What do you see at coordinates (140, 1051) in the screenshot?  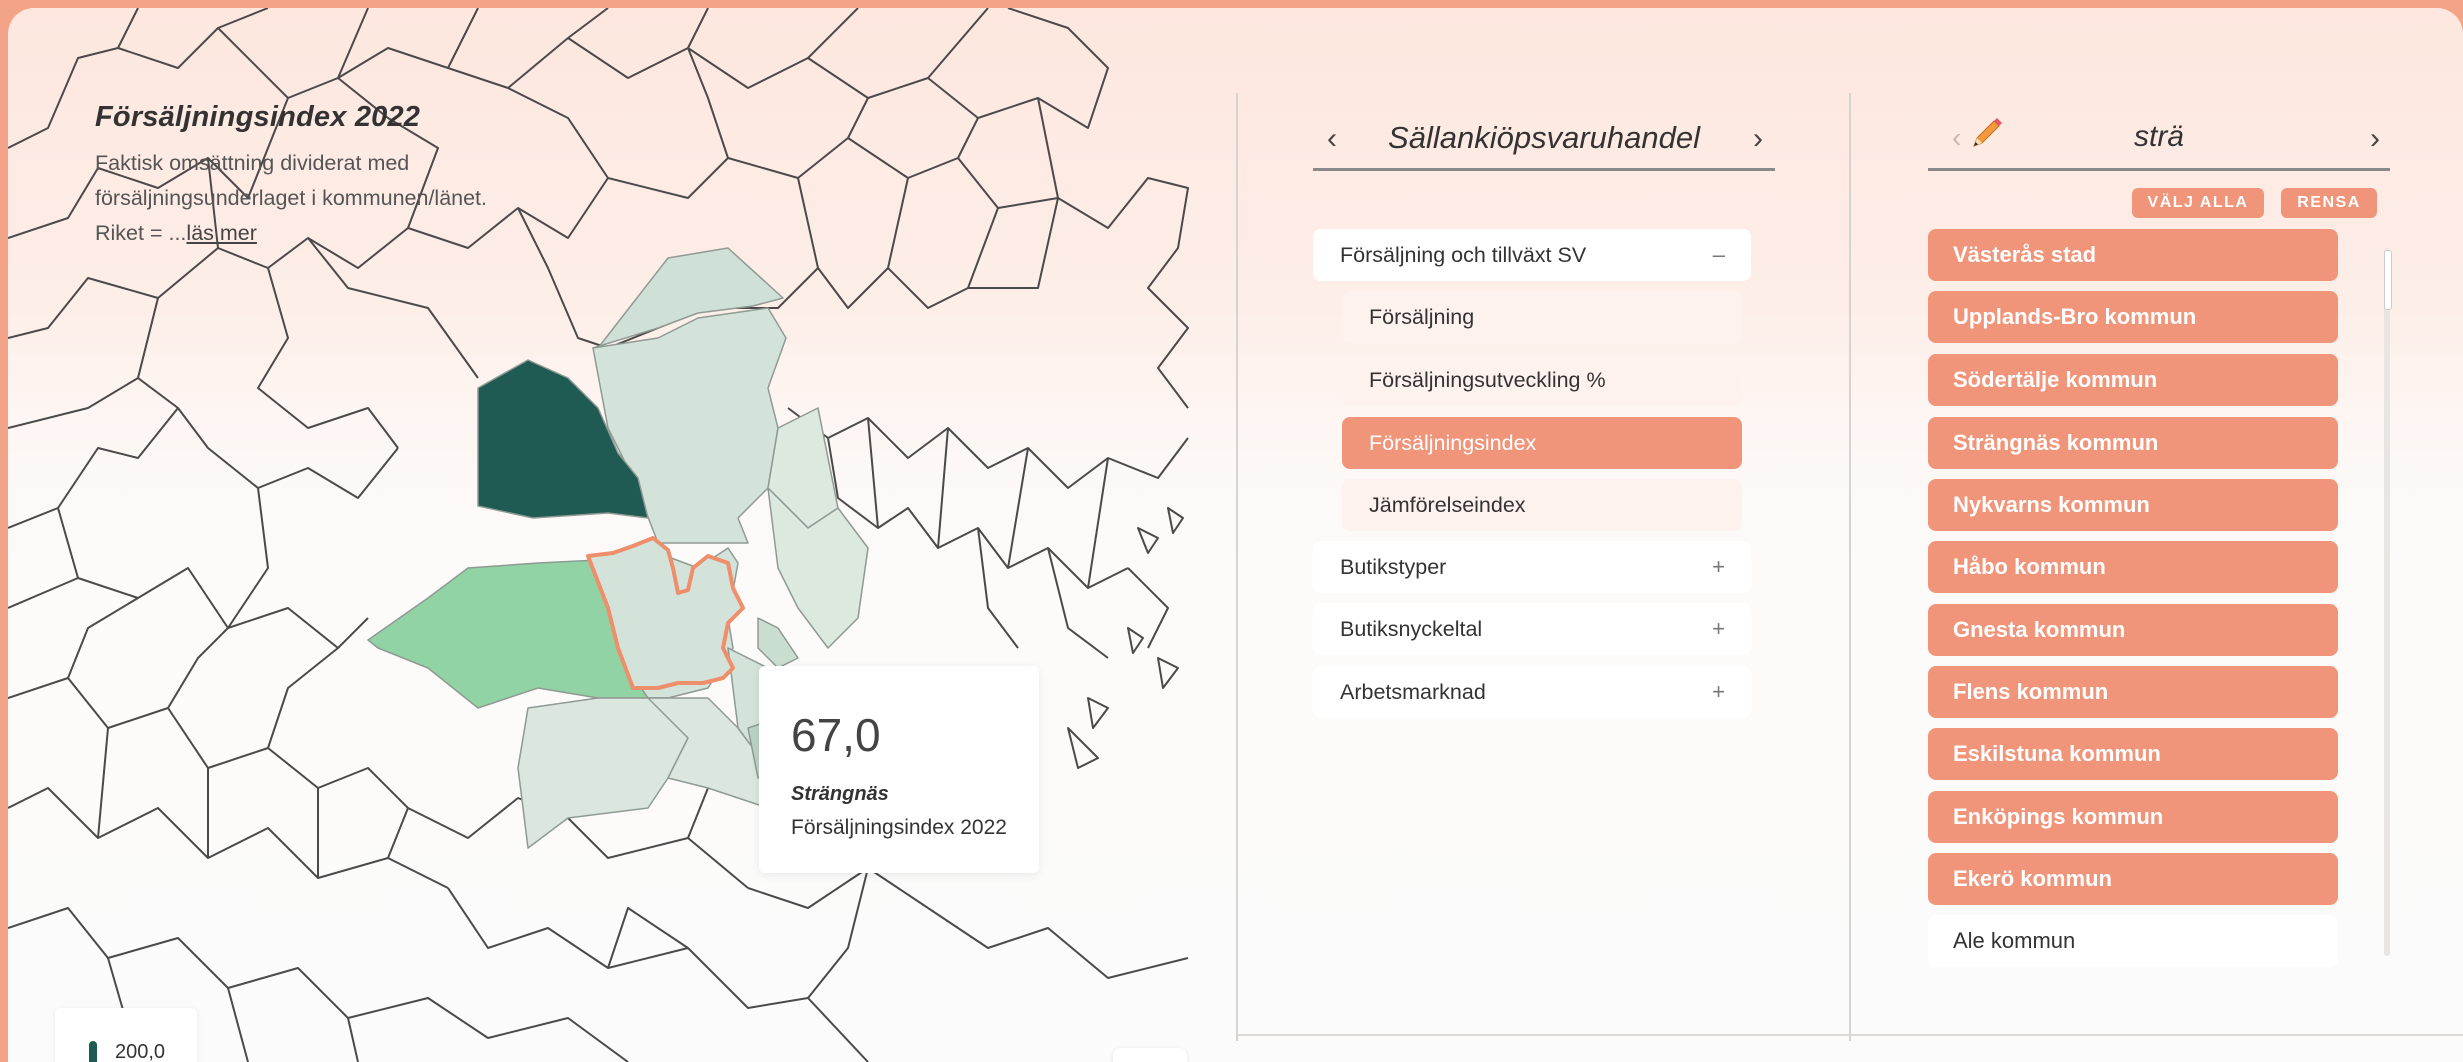 I see `legend-max-label: 200,0` at bounding box center [140, 1051].